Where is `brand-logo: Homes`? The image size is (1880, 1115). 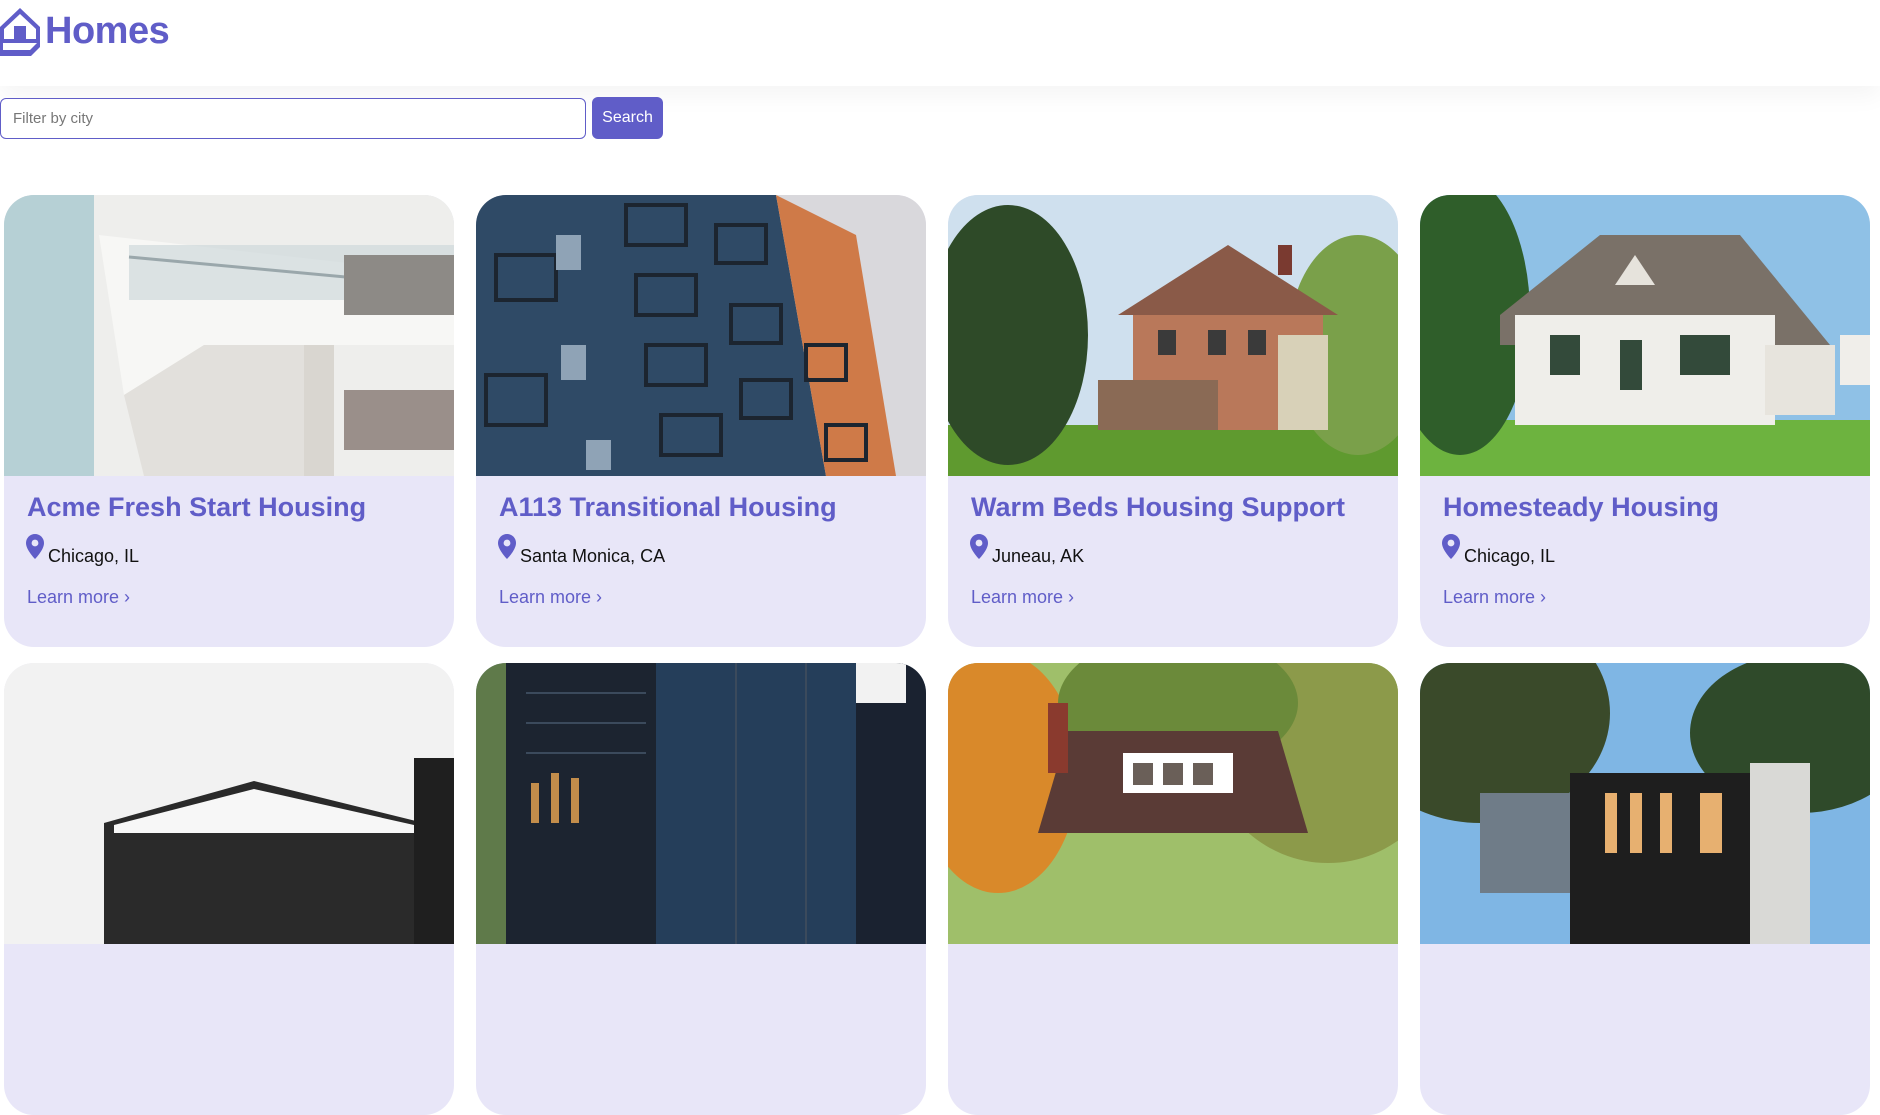
brand-logo: Homes is located at coordinates (85, 31).